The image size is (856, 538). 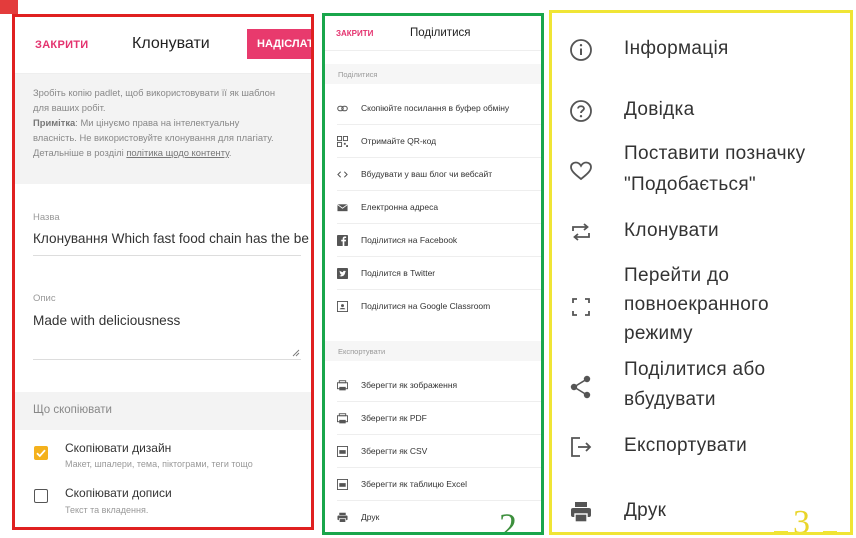 I want to click on name-field-underline, so click(x=167, y=255).